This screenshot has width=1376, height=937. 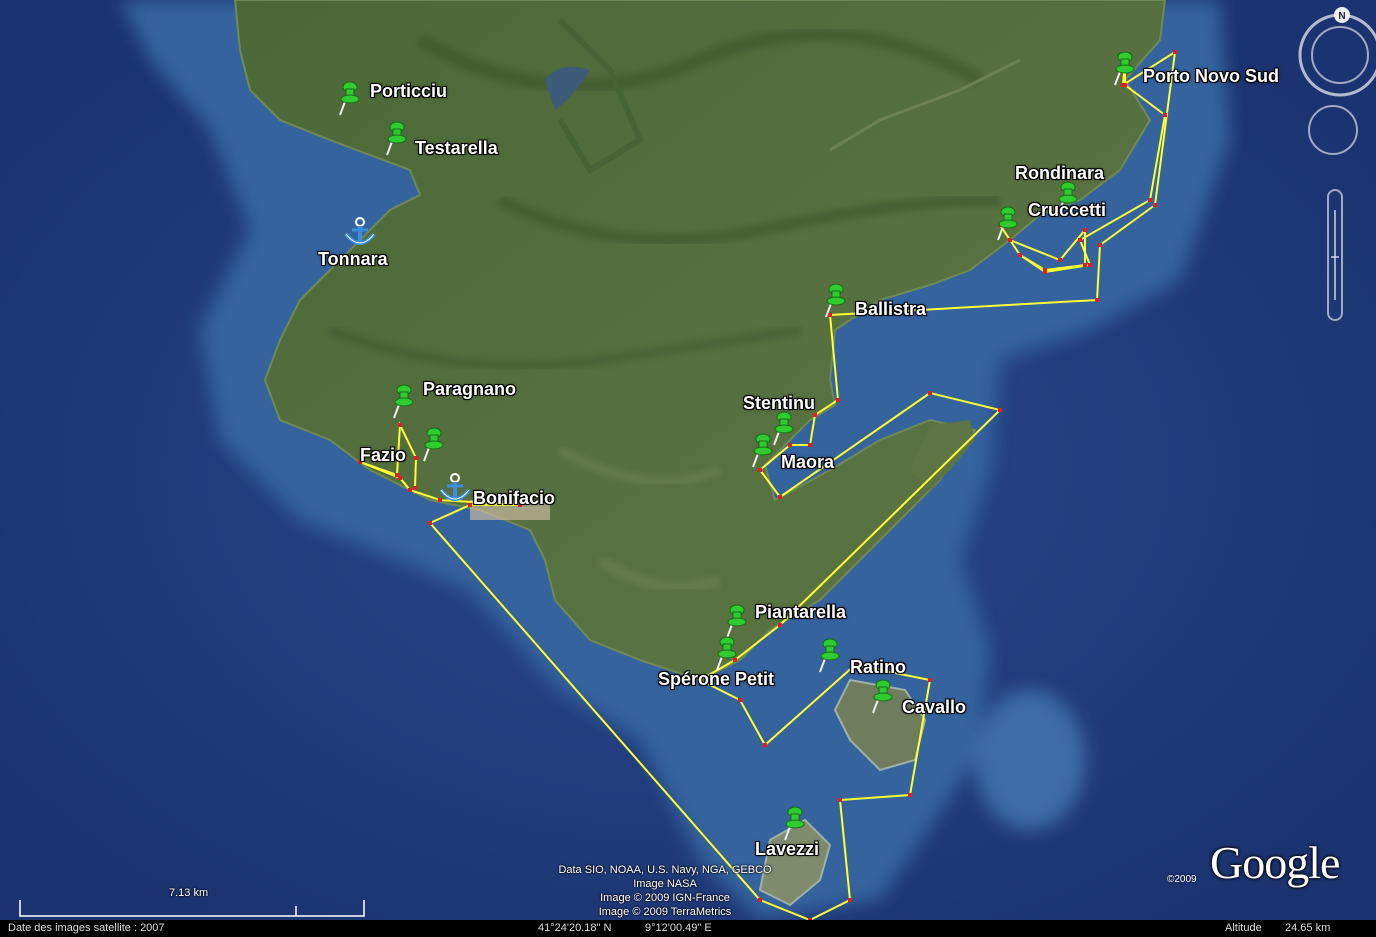 What do you see at coordinates (86, 928) in the screenshot?
I see `imagery-date: Date des images satellite : 2007` at bounding box center [86, 928].